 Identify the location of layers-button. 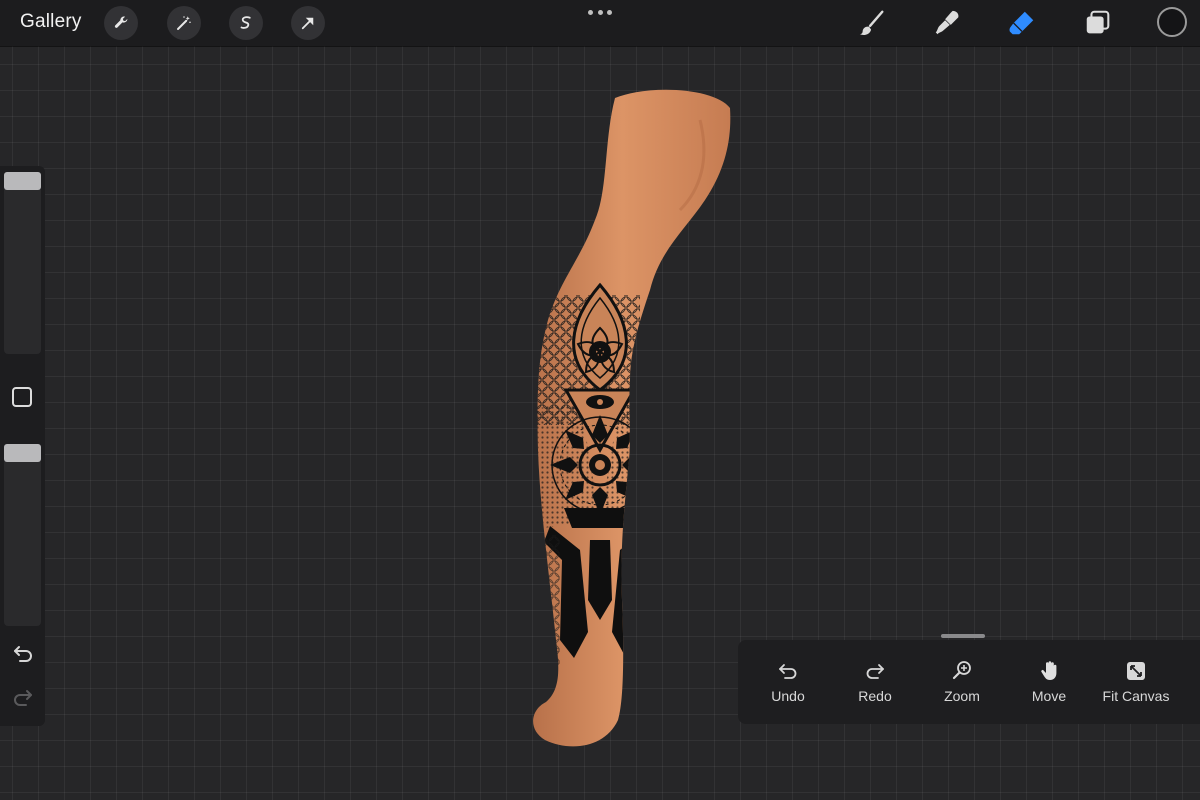
(1098, 23).